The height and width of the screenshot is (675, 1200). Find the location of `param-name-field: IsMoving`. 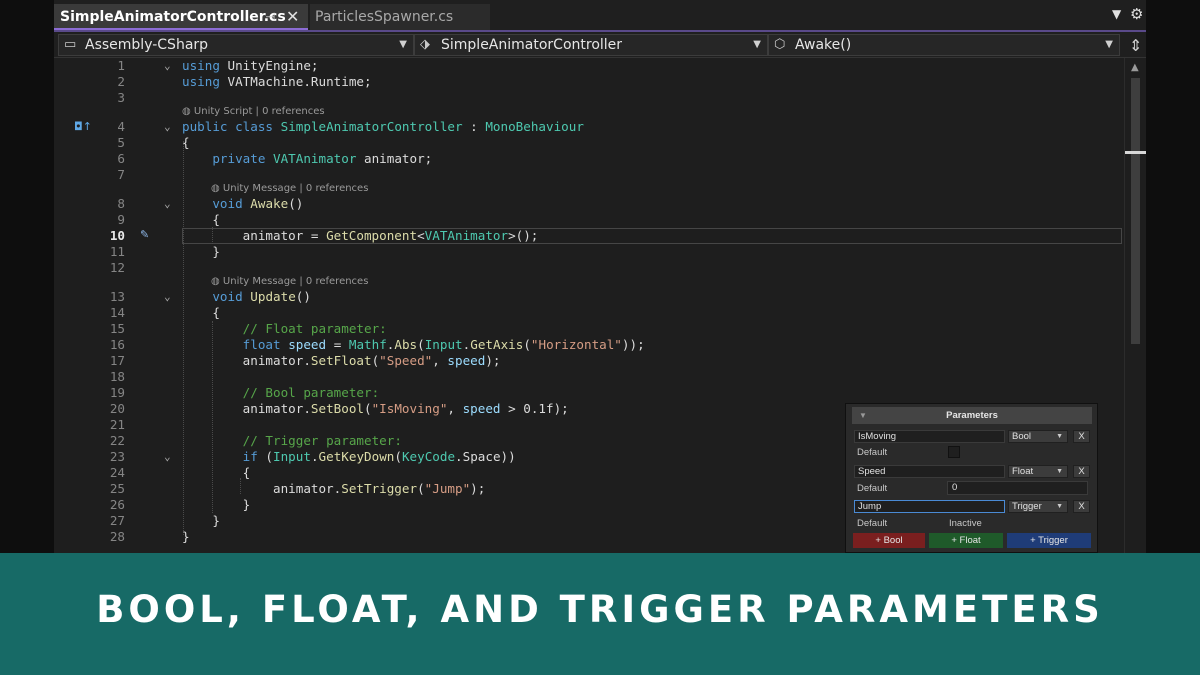

param-name-field: IsMoving is located at coordinates (929, 436).